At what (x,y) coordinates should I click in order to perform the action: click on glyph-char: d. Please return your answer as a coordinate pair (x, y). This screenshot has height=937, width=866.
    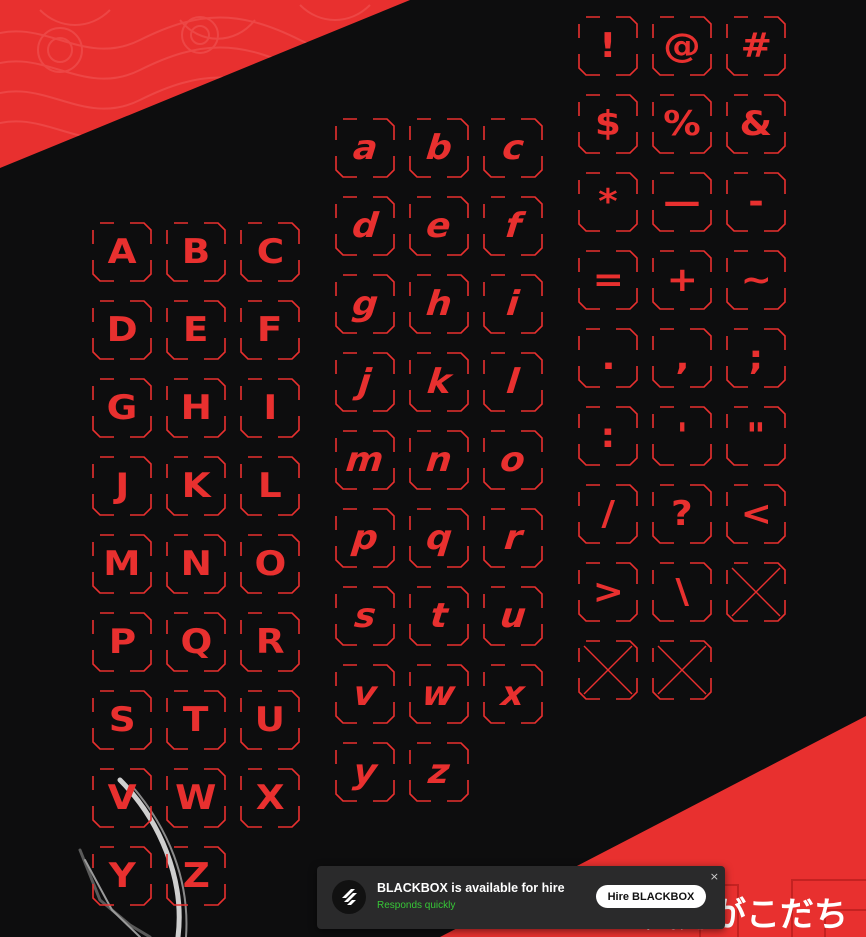
    Looking at the image, I should click on (365, 226).